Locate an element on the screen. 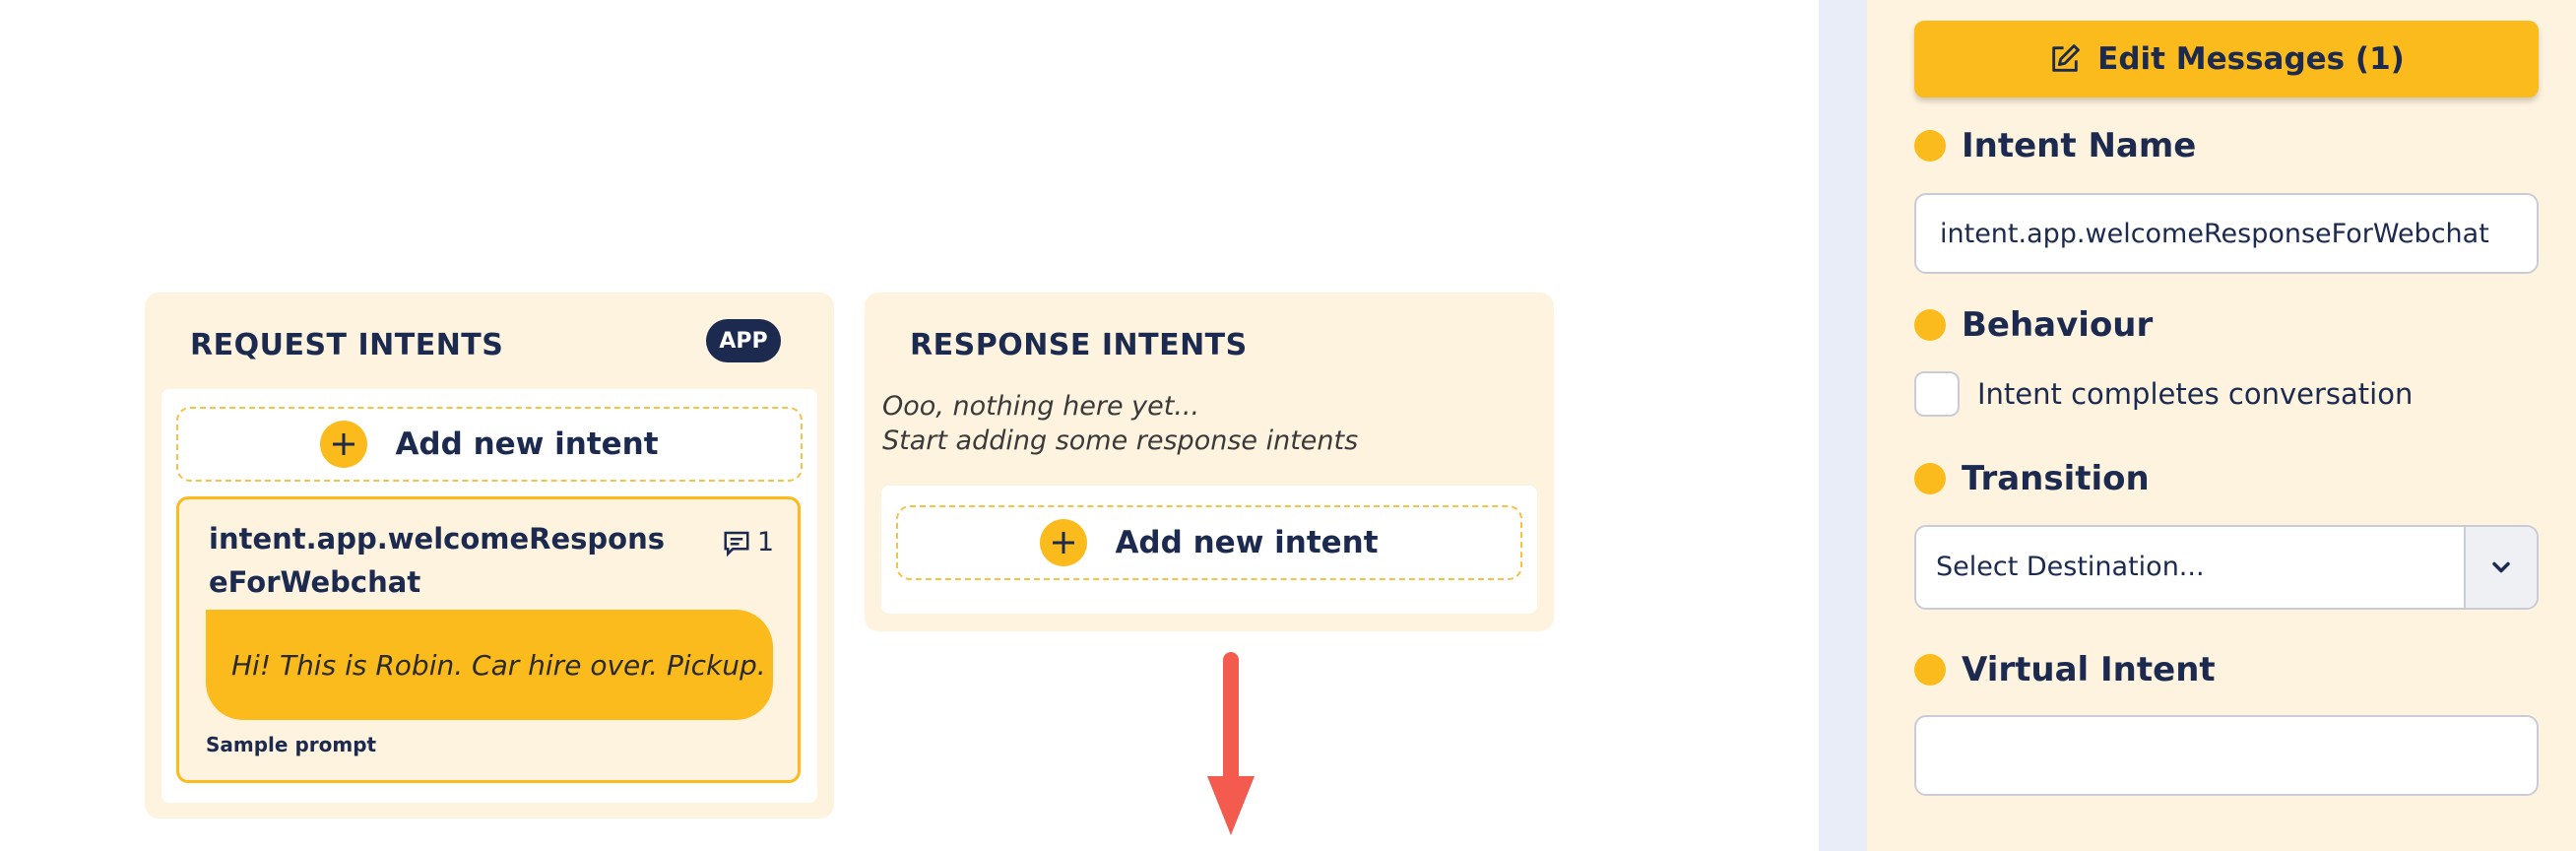 The height and width of the screenshot is (851, 2576). chevron-down-icon is located at coordinates (2500, 567).